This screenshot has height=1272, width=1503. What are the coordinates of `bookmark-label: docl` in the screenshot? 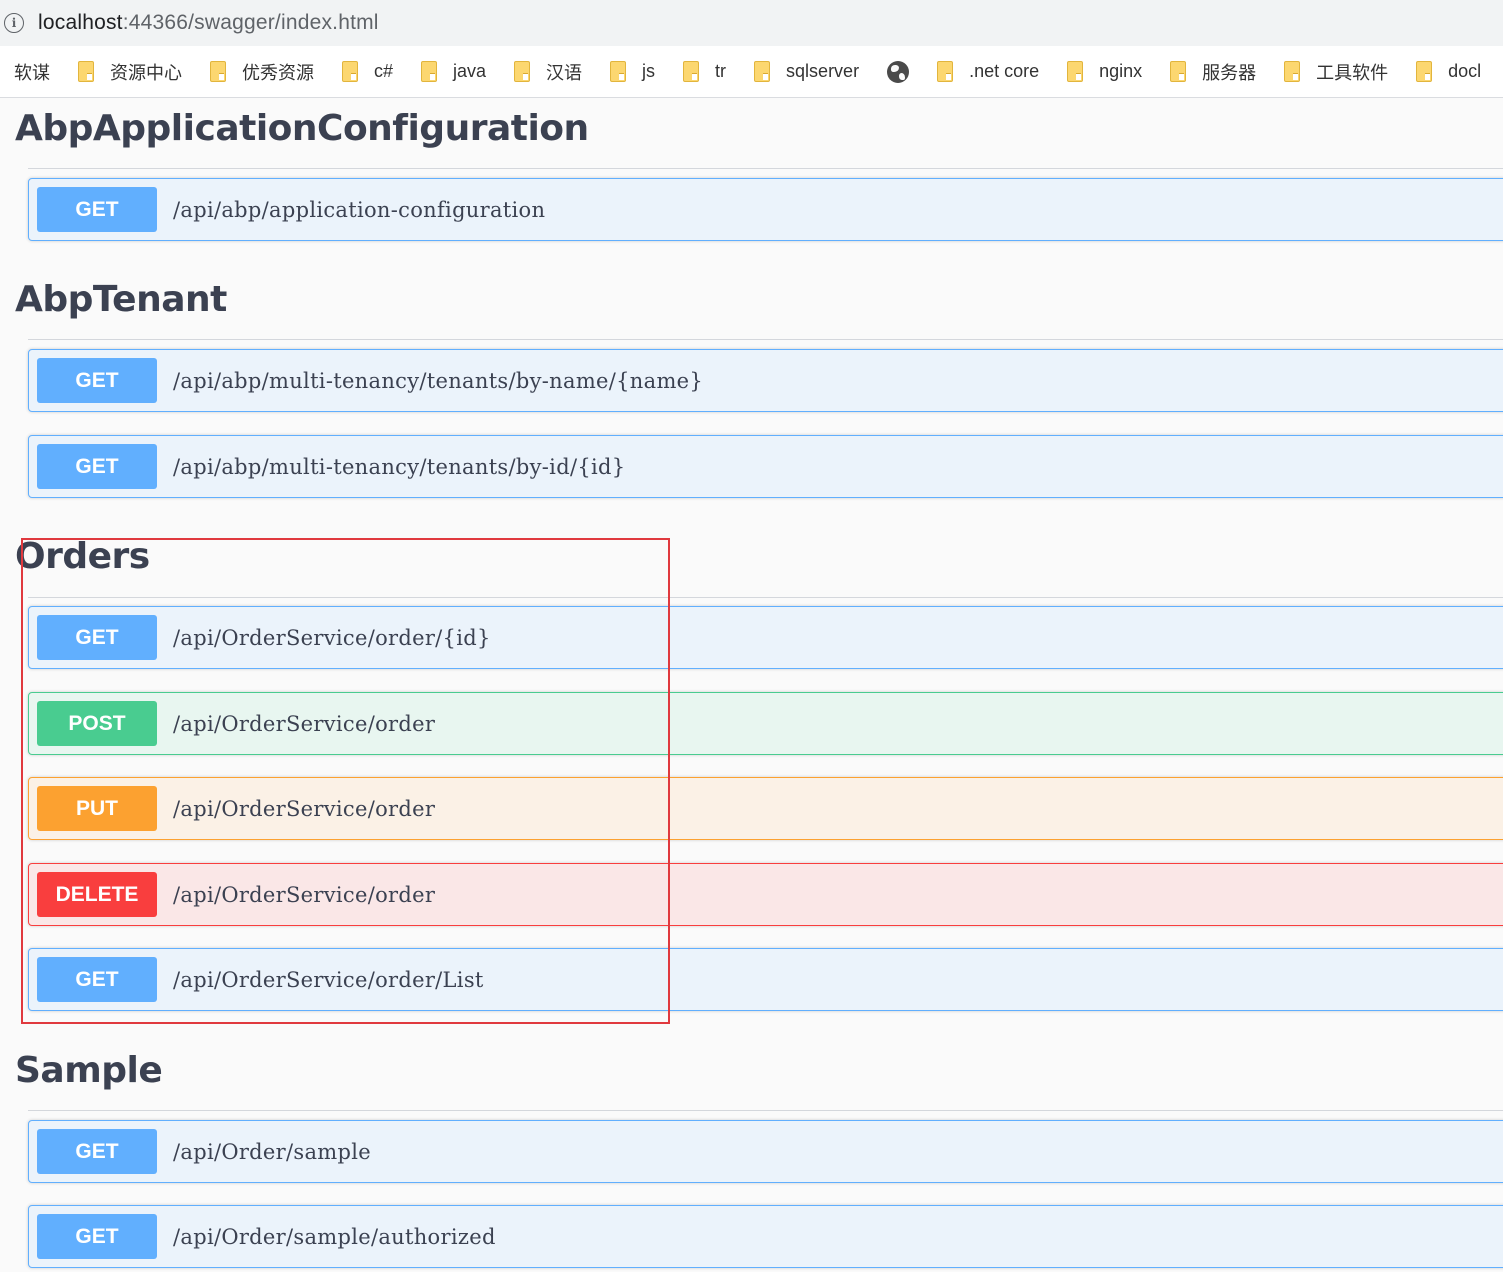 It's located at (1465, 71).